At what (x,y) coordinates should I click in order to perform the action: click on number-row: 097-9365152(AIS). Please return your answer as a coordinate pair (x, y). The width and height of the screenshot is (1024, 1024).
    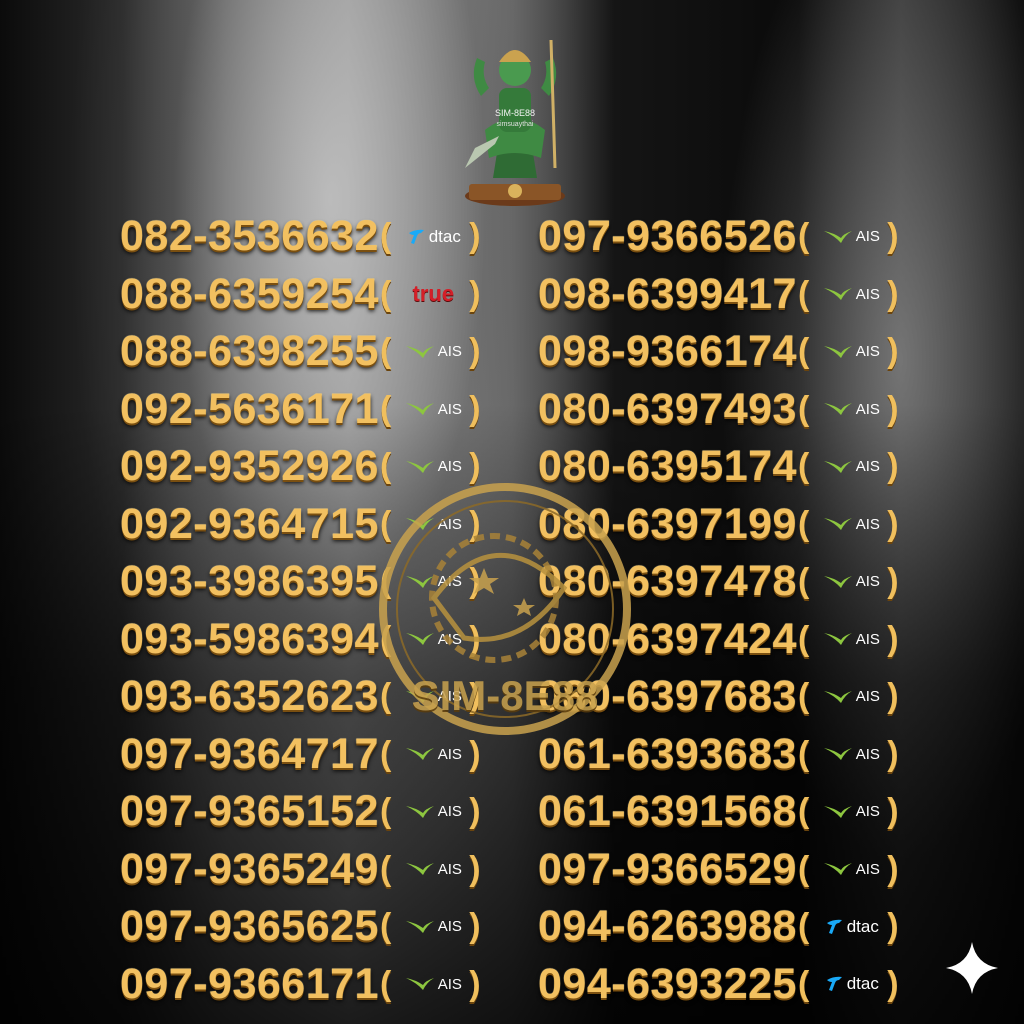
    Looking at the image, I should click on (301, 812).